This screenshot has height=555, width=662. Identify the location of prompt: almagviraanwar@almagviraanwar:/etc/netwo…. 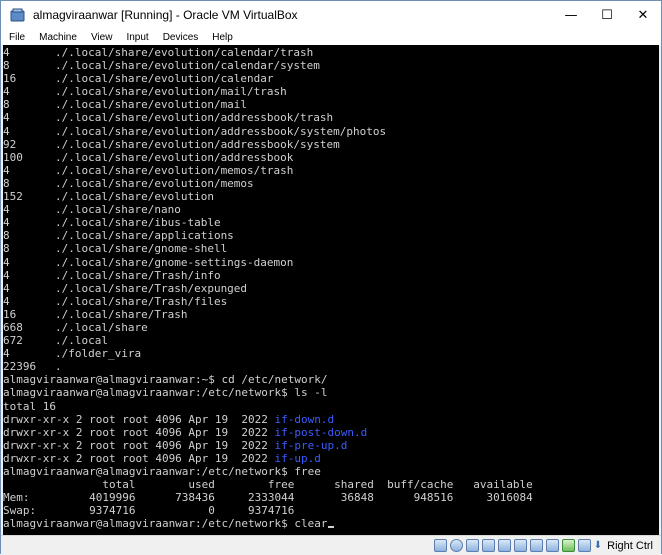
(149, 524).